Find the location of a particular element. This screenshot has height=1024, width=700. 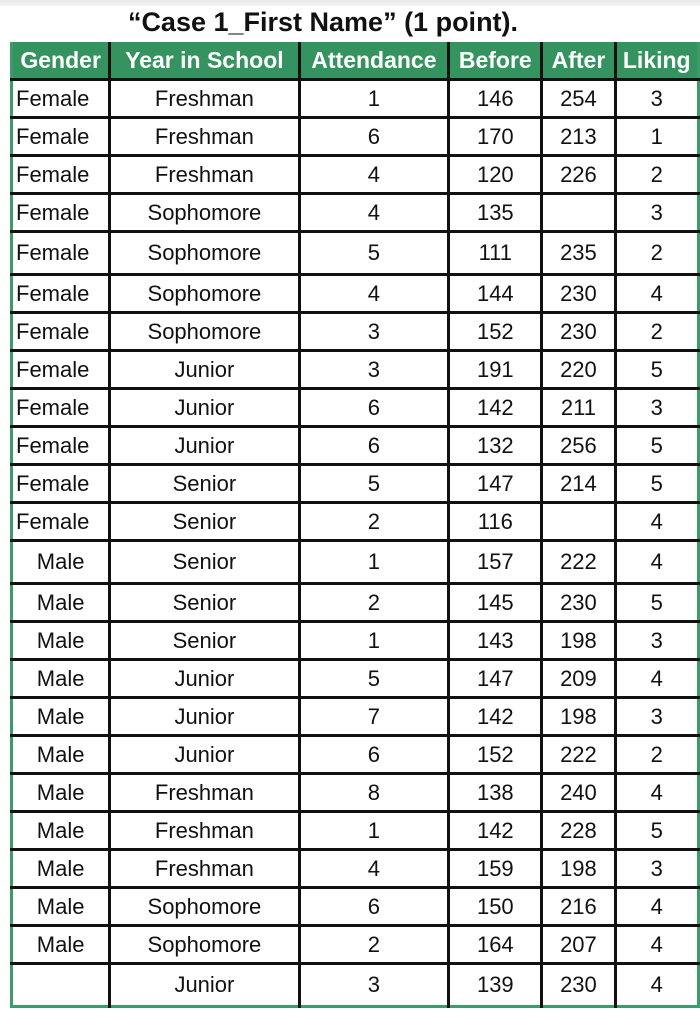

cell-before: 152 is located at coordinates (494, 332).